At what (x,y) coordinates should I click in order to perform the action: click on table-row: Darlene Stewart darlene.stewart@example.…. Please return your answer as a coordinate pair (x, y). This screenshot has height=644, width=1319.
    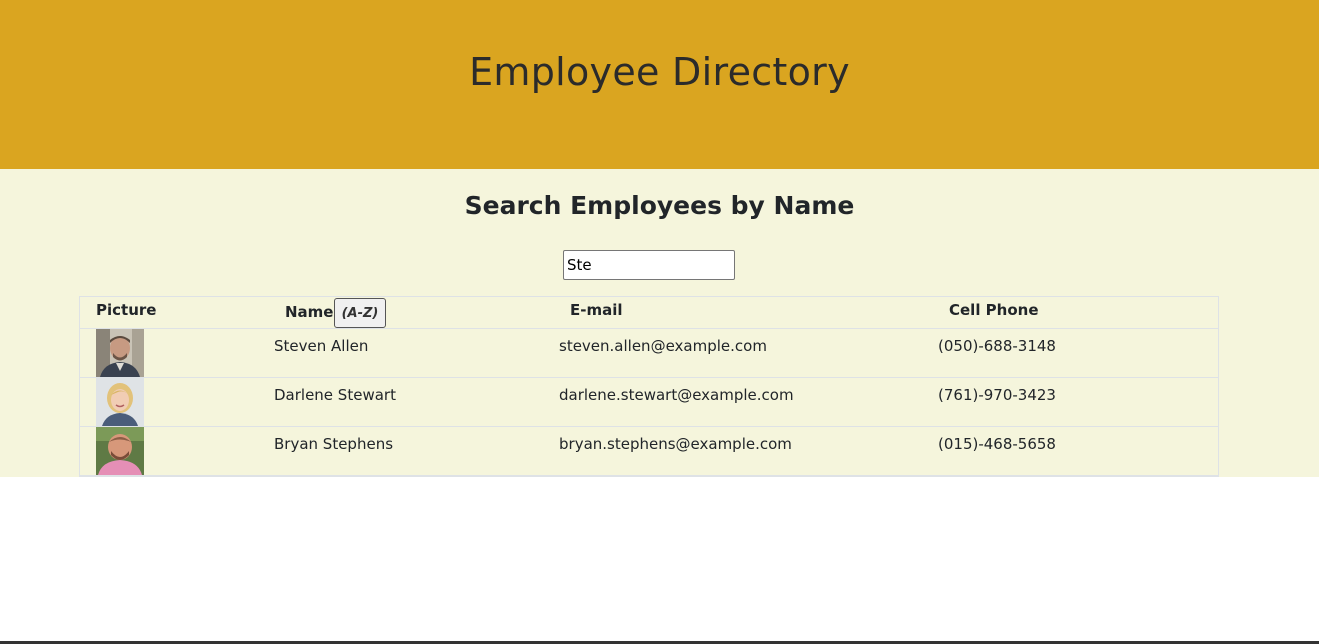
    Looking at the image, I should click on (649, 402).